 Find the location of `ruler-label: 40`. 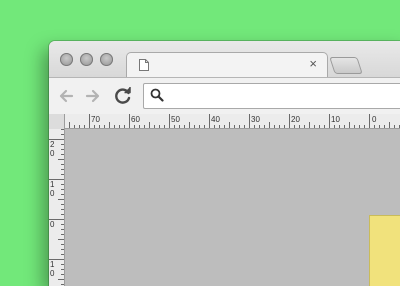

ruler-label: 40 is located at coordinates (215, 119).